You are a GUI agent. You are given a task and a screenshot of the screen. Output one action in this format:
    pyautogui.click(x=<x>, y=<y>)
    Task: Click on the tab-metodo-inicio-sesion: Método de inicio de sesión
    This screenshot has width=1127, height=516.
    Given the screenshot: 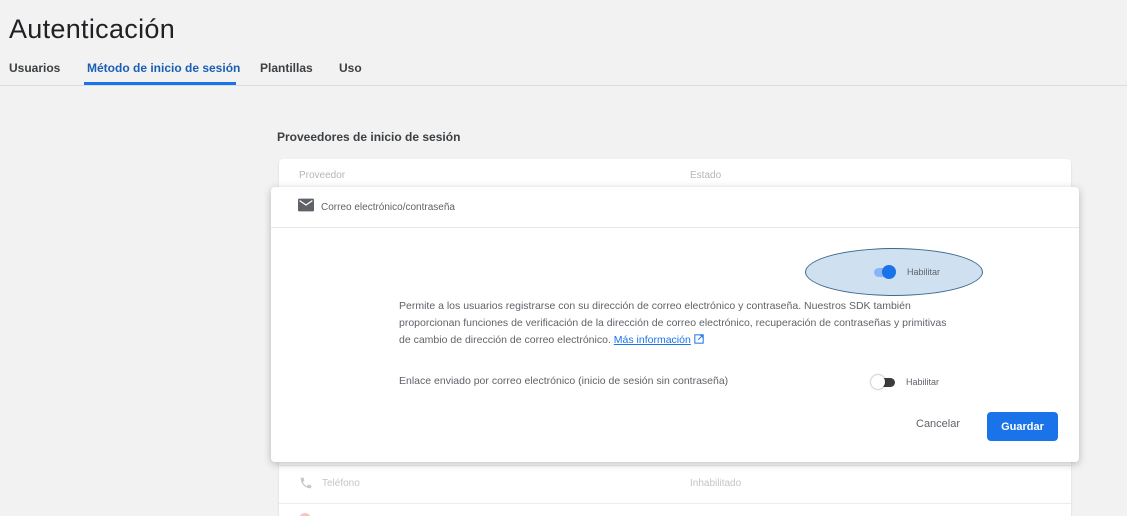 What is the action you would take?
    pyautogui.click(x=163, y=68)
    